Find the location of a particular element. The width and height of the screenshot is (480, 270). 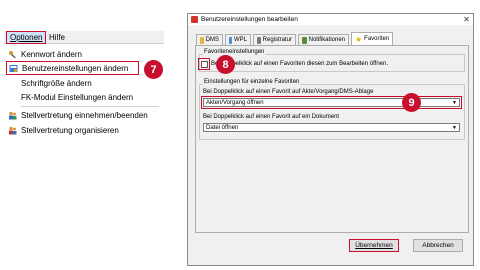

cancel-button: Abbrechen is located at coordinates (438, 245).